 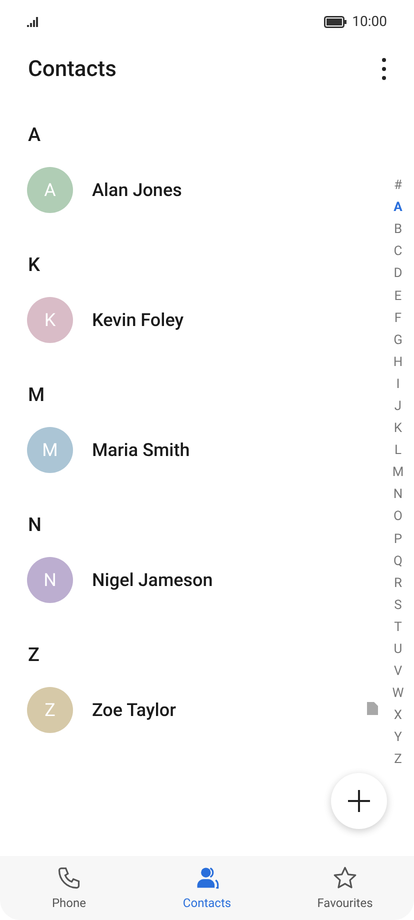 What do you see at coordinates (398, 539) in the screenshot?
I see `index-letter: P` at bounding box center [398, 539].